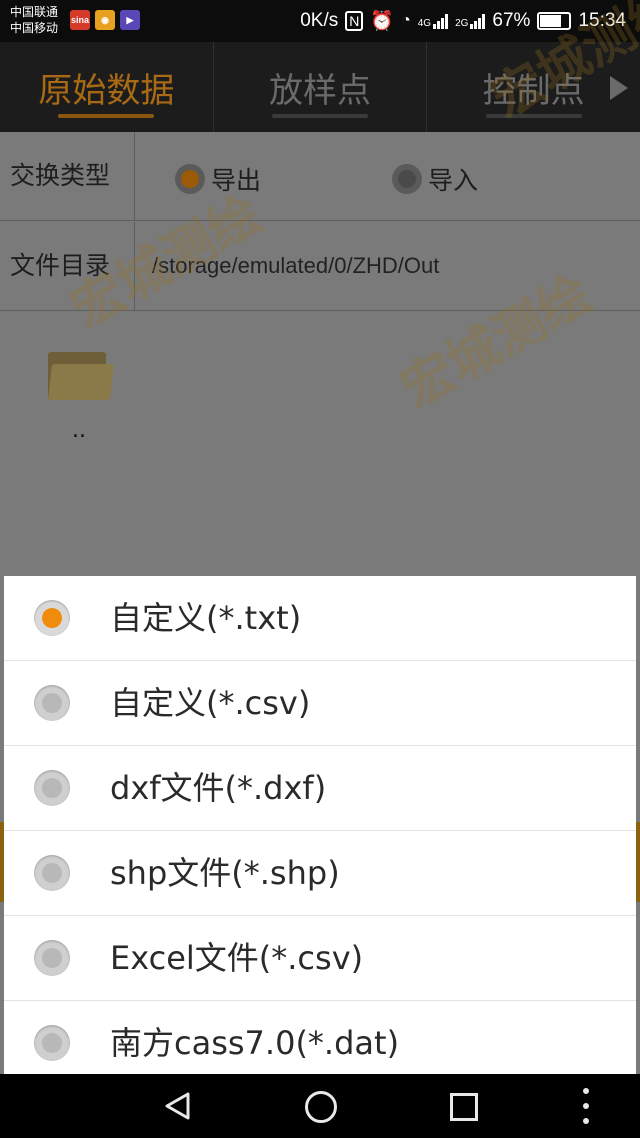 Image resolution: width=640 pixels, height=1138 pixels. I want to click on signal-icon-1: 4G, so click(433, 21).